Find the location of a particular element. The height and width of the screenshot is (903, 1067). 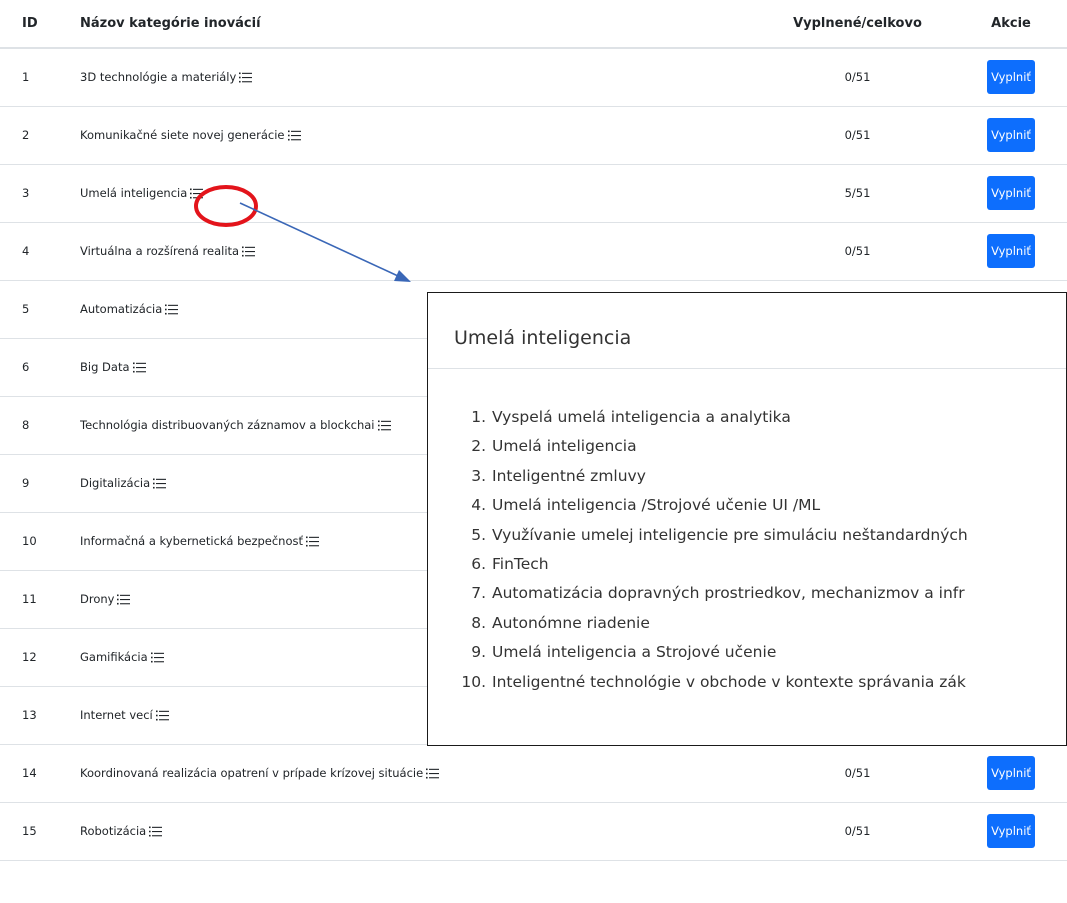

row-id: 9 is located at coordinates (40, 483).